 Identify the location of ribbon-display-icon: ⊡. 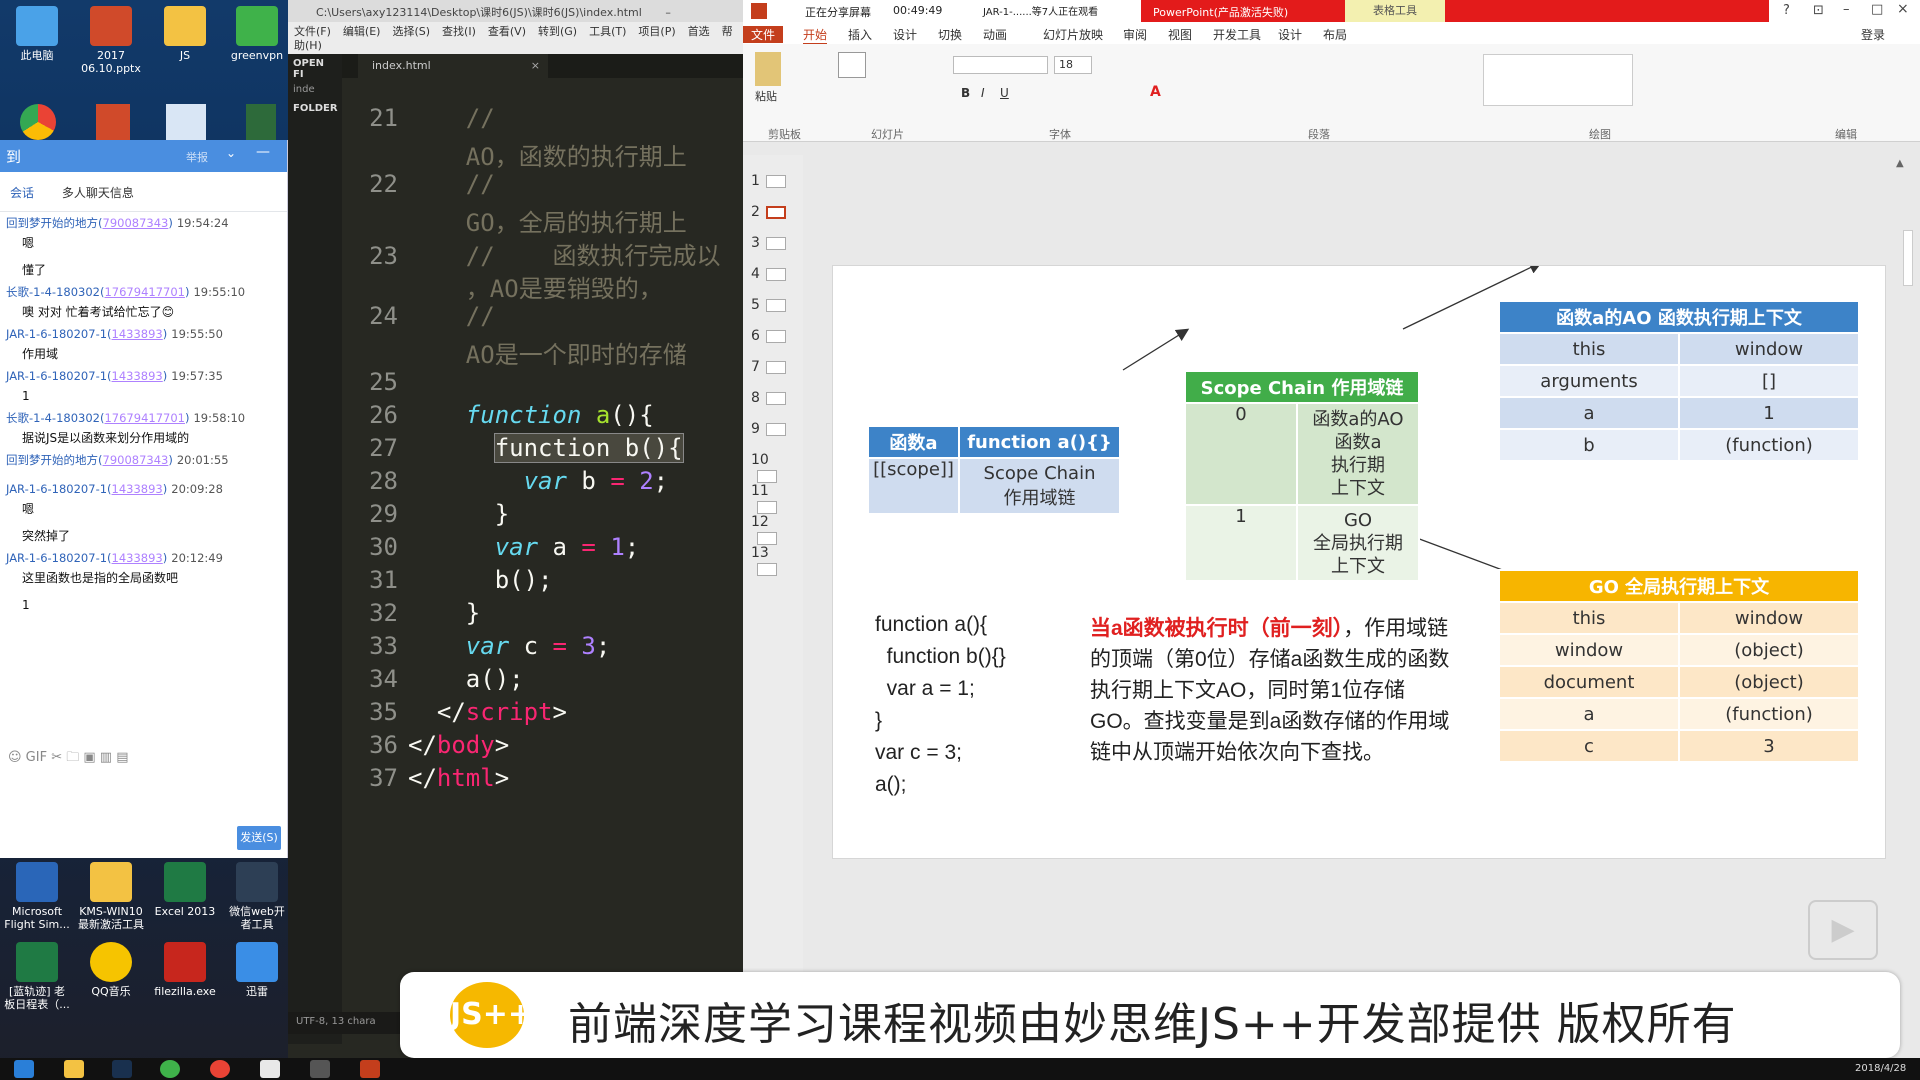
(1818, 10).